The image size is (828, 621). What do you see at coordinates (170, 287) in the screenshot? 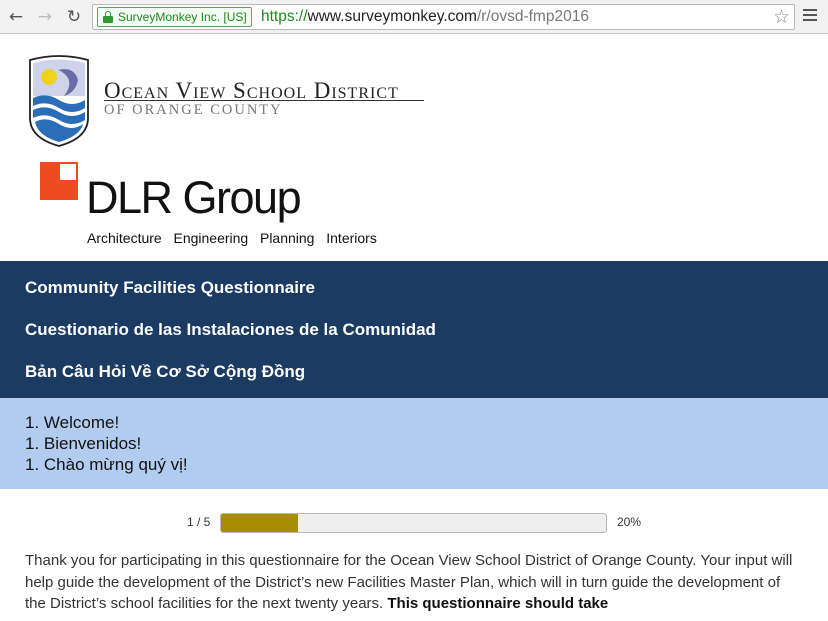
I see `survey-title-en: Community Facilities Questionnaire` at bounding box center [170, 287].